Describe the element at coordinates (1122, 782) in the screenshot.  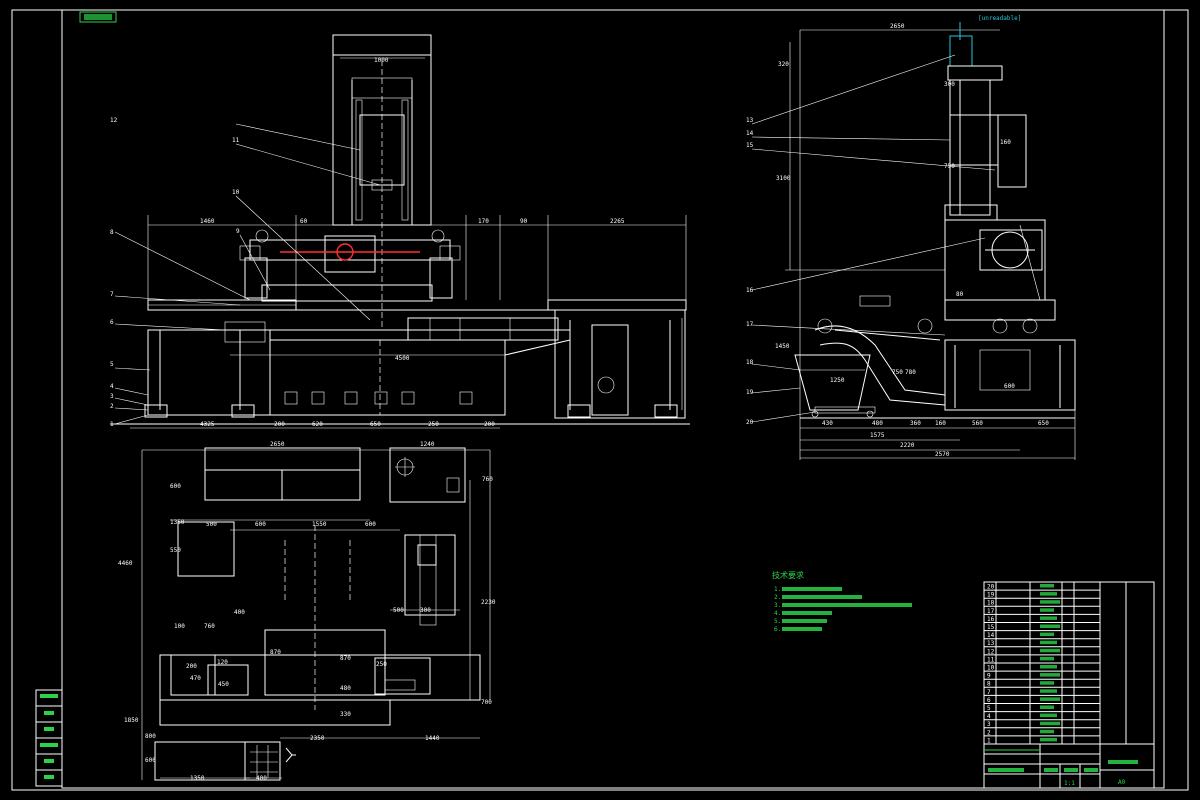
I see `title-sheet-no: A0` at that location.